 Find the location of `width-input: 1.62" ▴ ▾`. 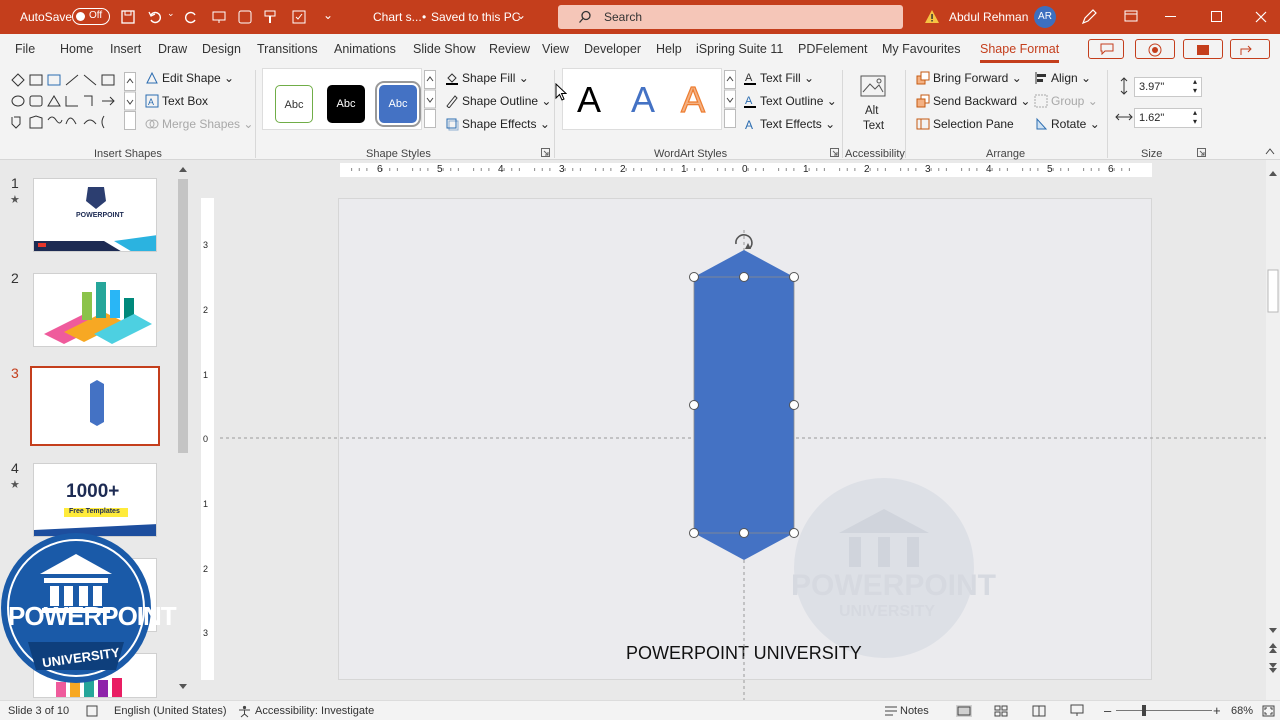

width-input: 1.62" ▴ ▾ is located at coordinates (1168, 118).